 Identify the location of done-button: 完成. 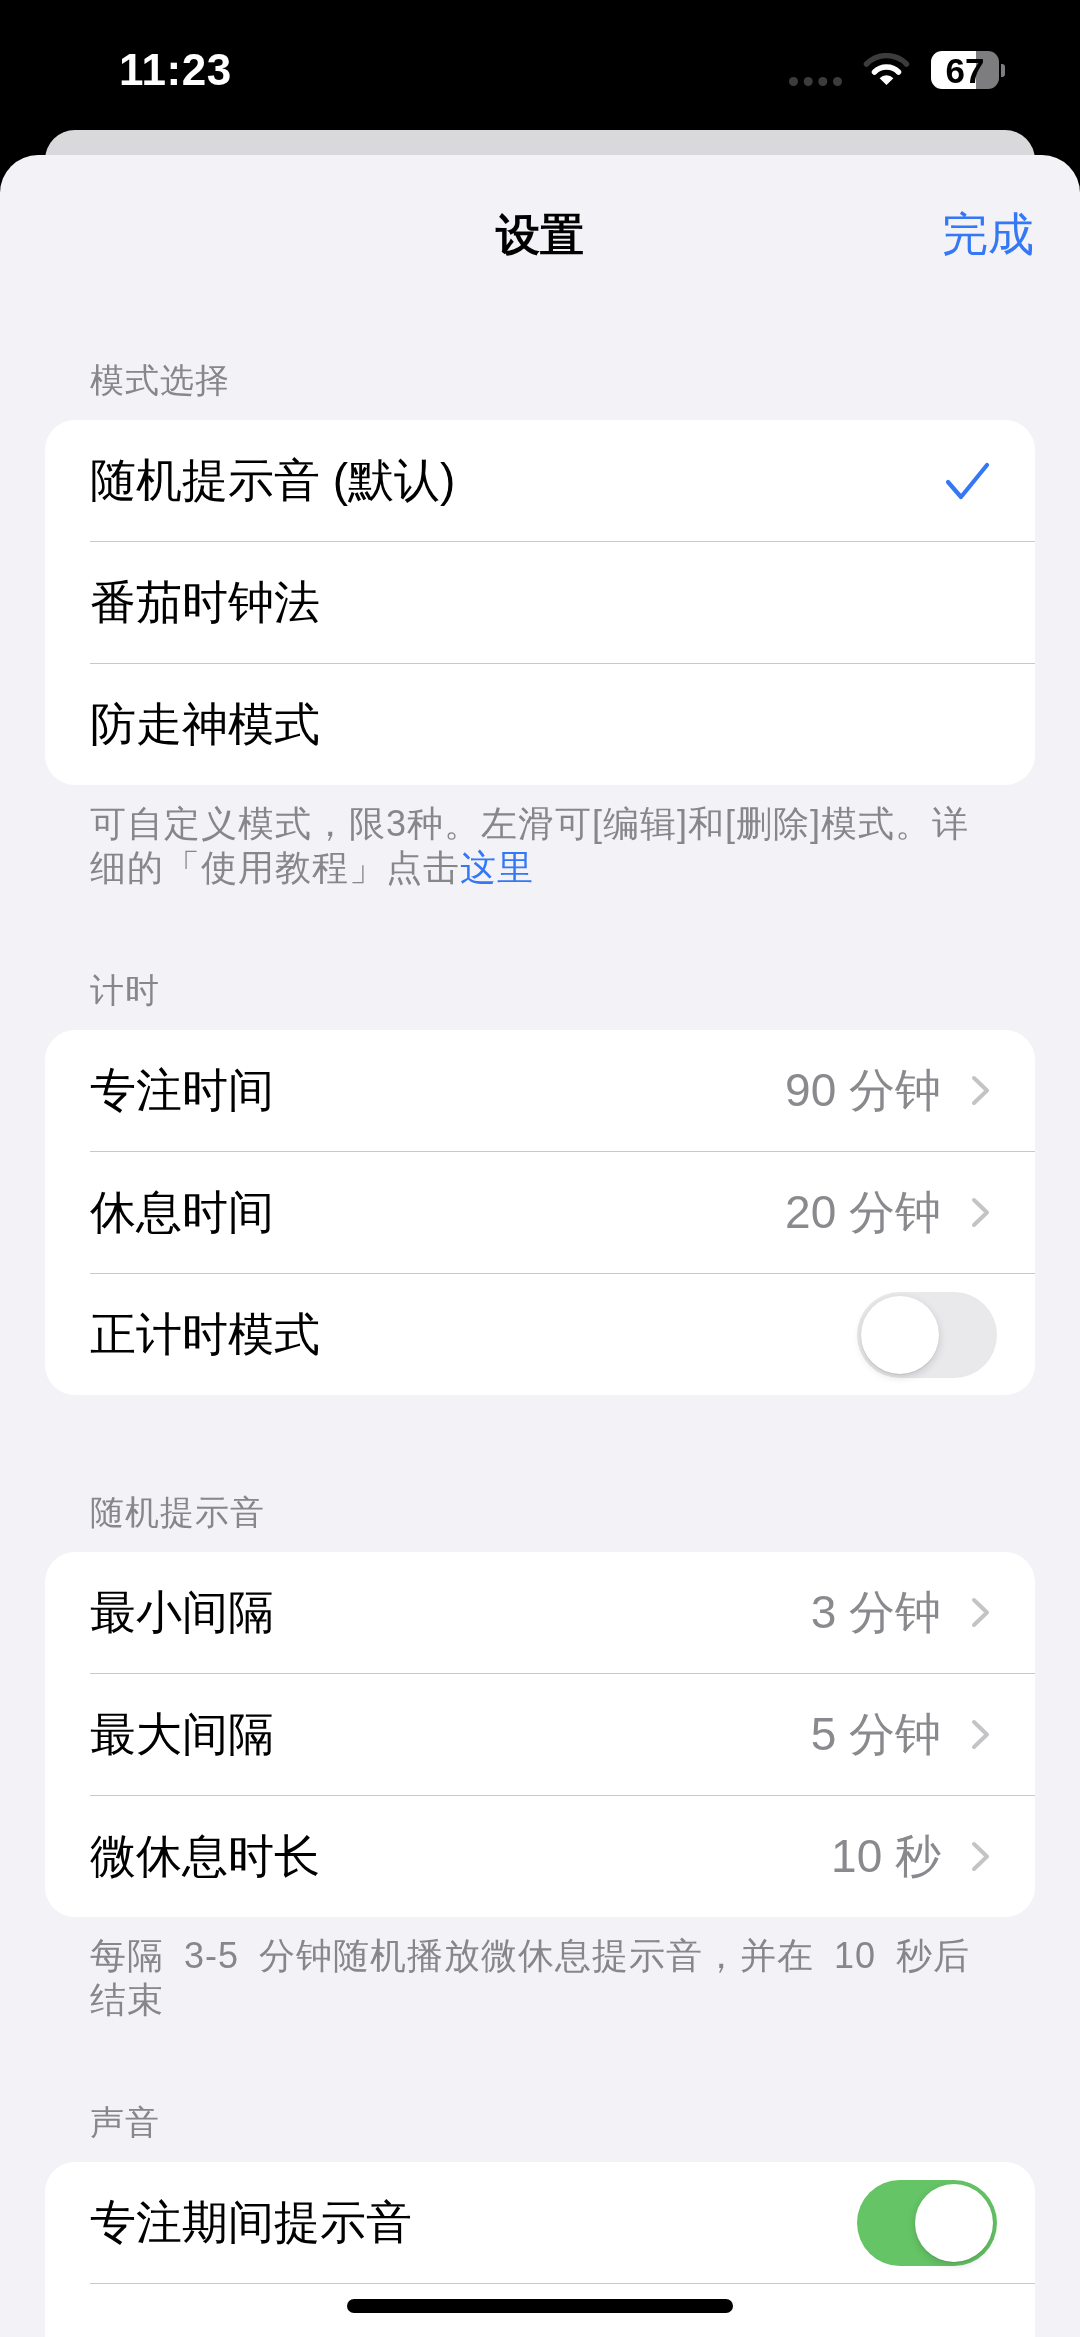
(988, 235).